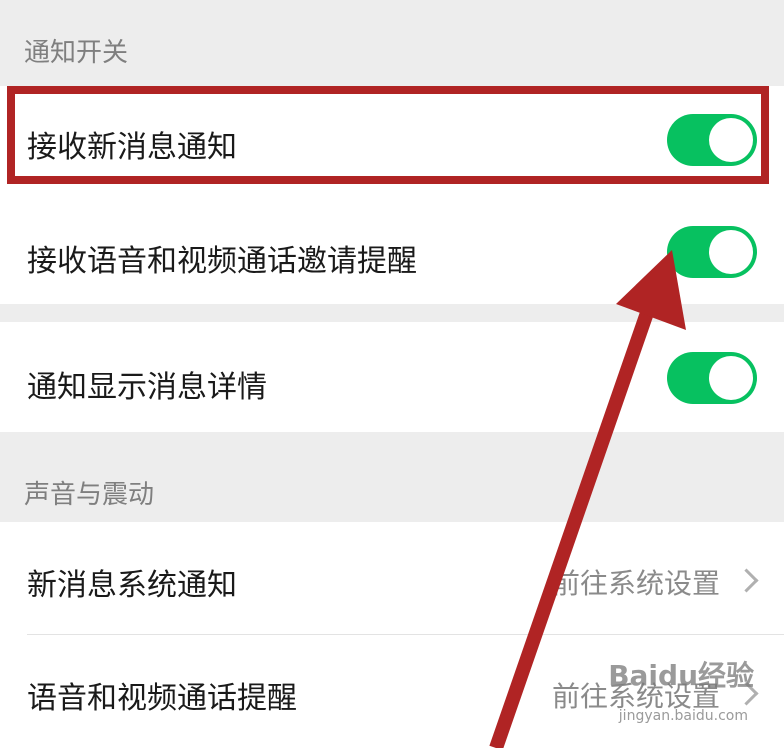 Image resolution: width=784 pixels, height=748 pixels. What do you see at coordinates (681, 675) in the screenshot?
I see `watermark-brand: Baidu经验` at bounding box center [681, 675].